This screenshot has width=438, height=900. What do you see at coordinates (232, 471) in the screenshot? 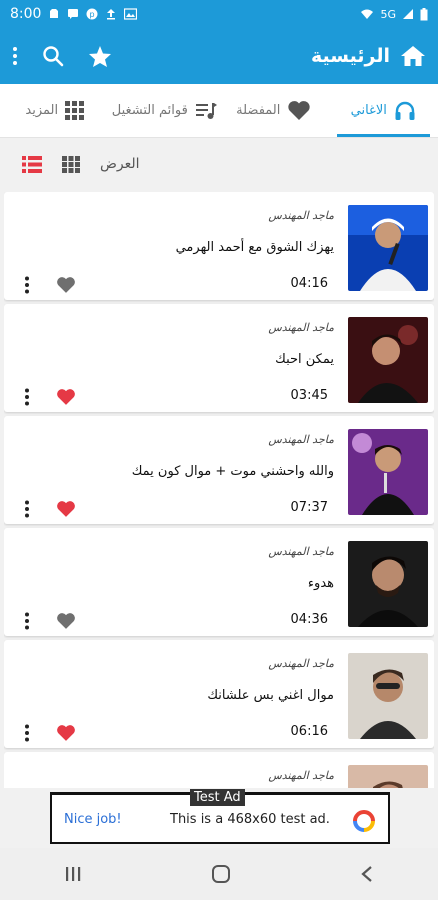
I see `song-title: والله واحشني موت + موال كون يمك` at bounding box center [232, 471].